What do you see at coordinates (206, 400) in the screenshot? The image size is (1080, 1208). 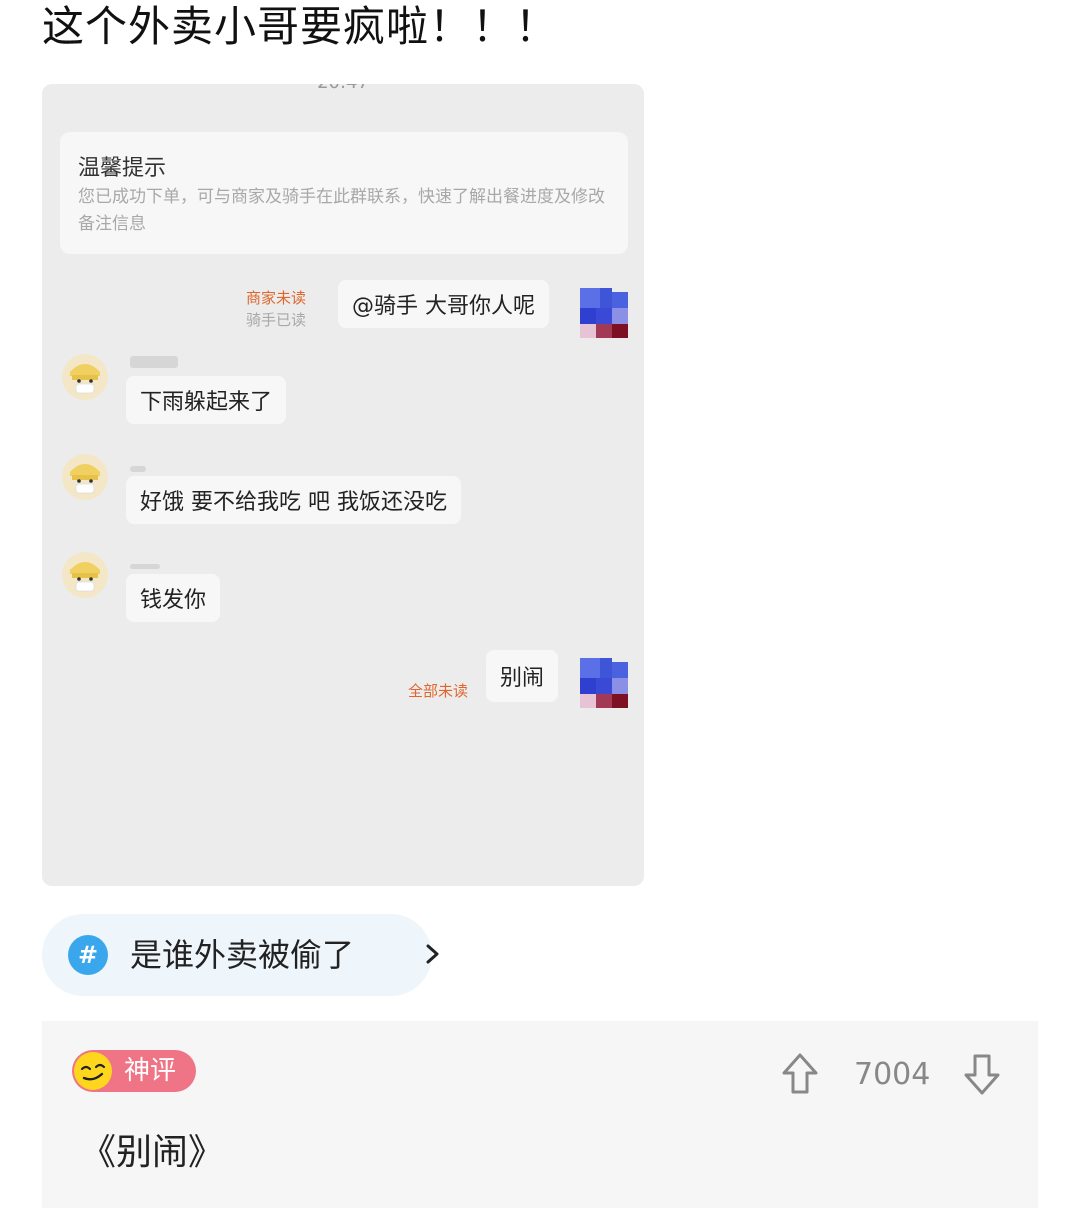 I see `message-bubble-incoming: 下雨躲起来了` at bounding box center [206, 400].